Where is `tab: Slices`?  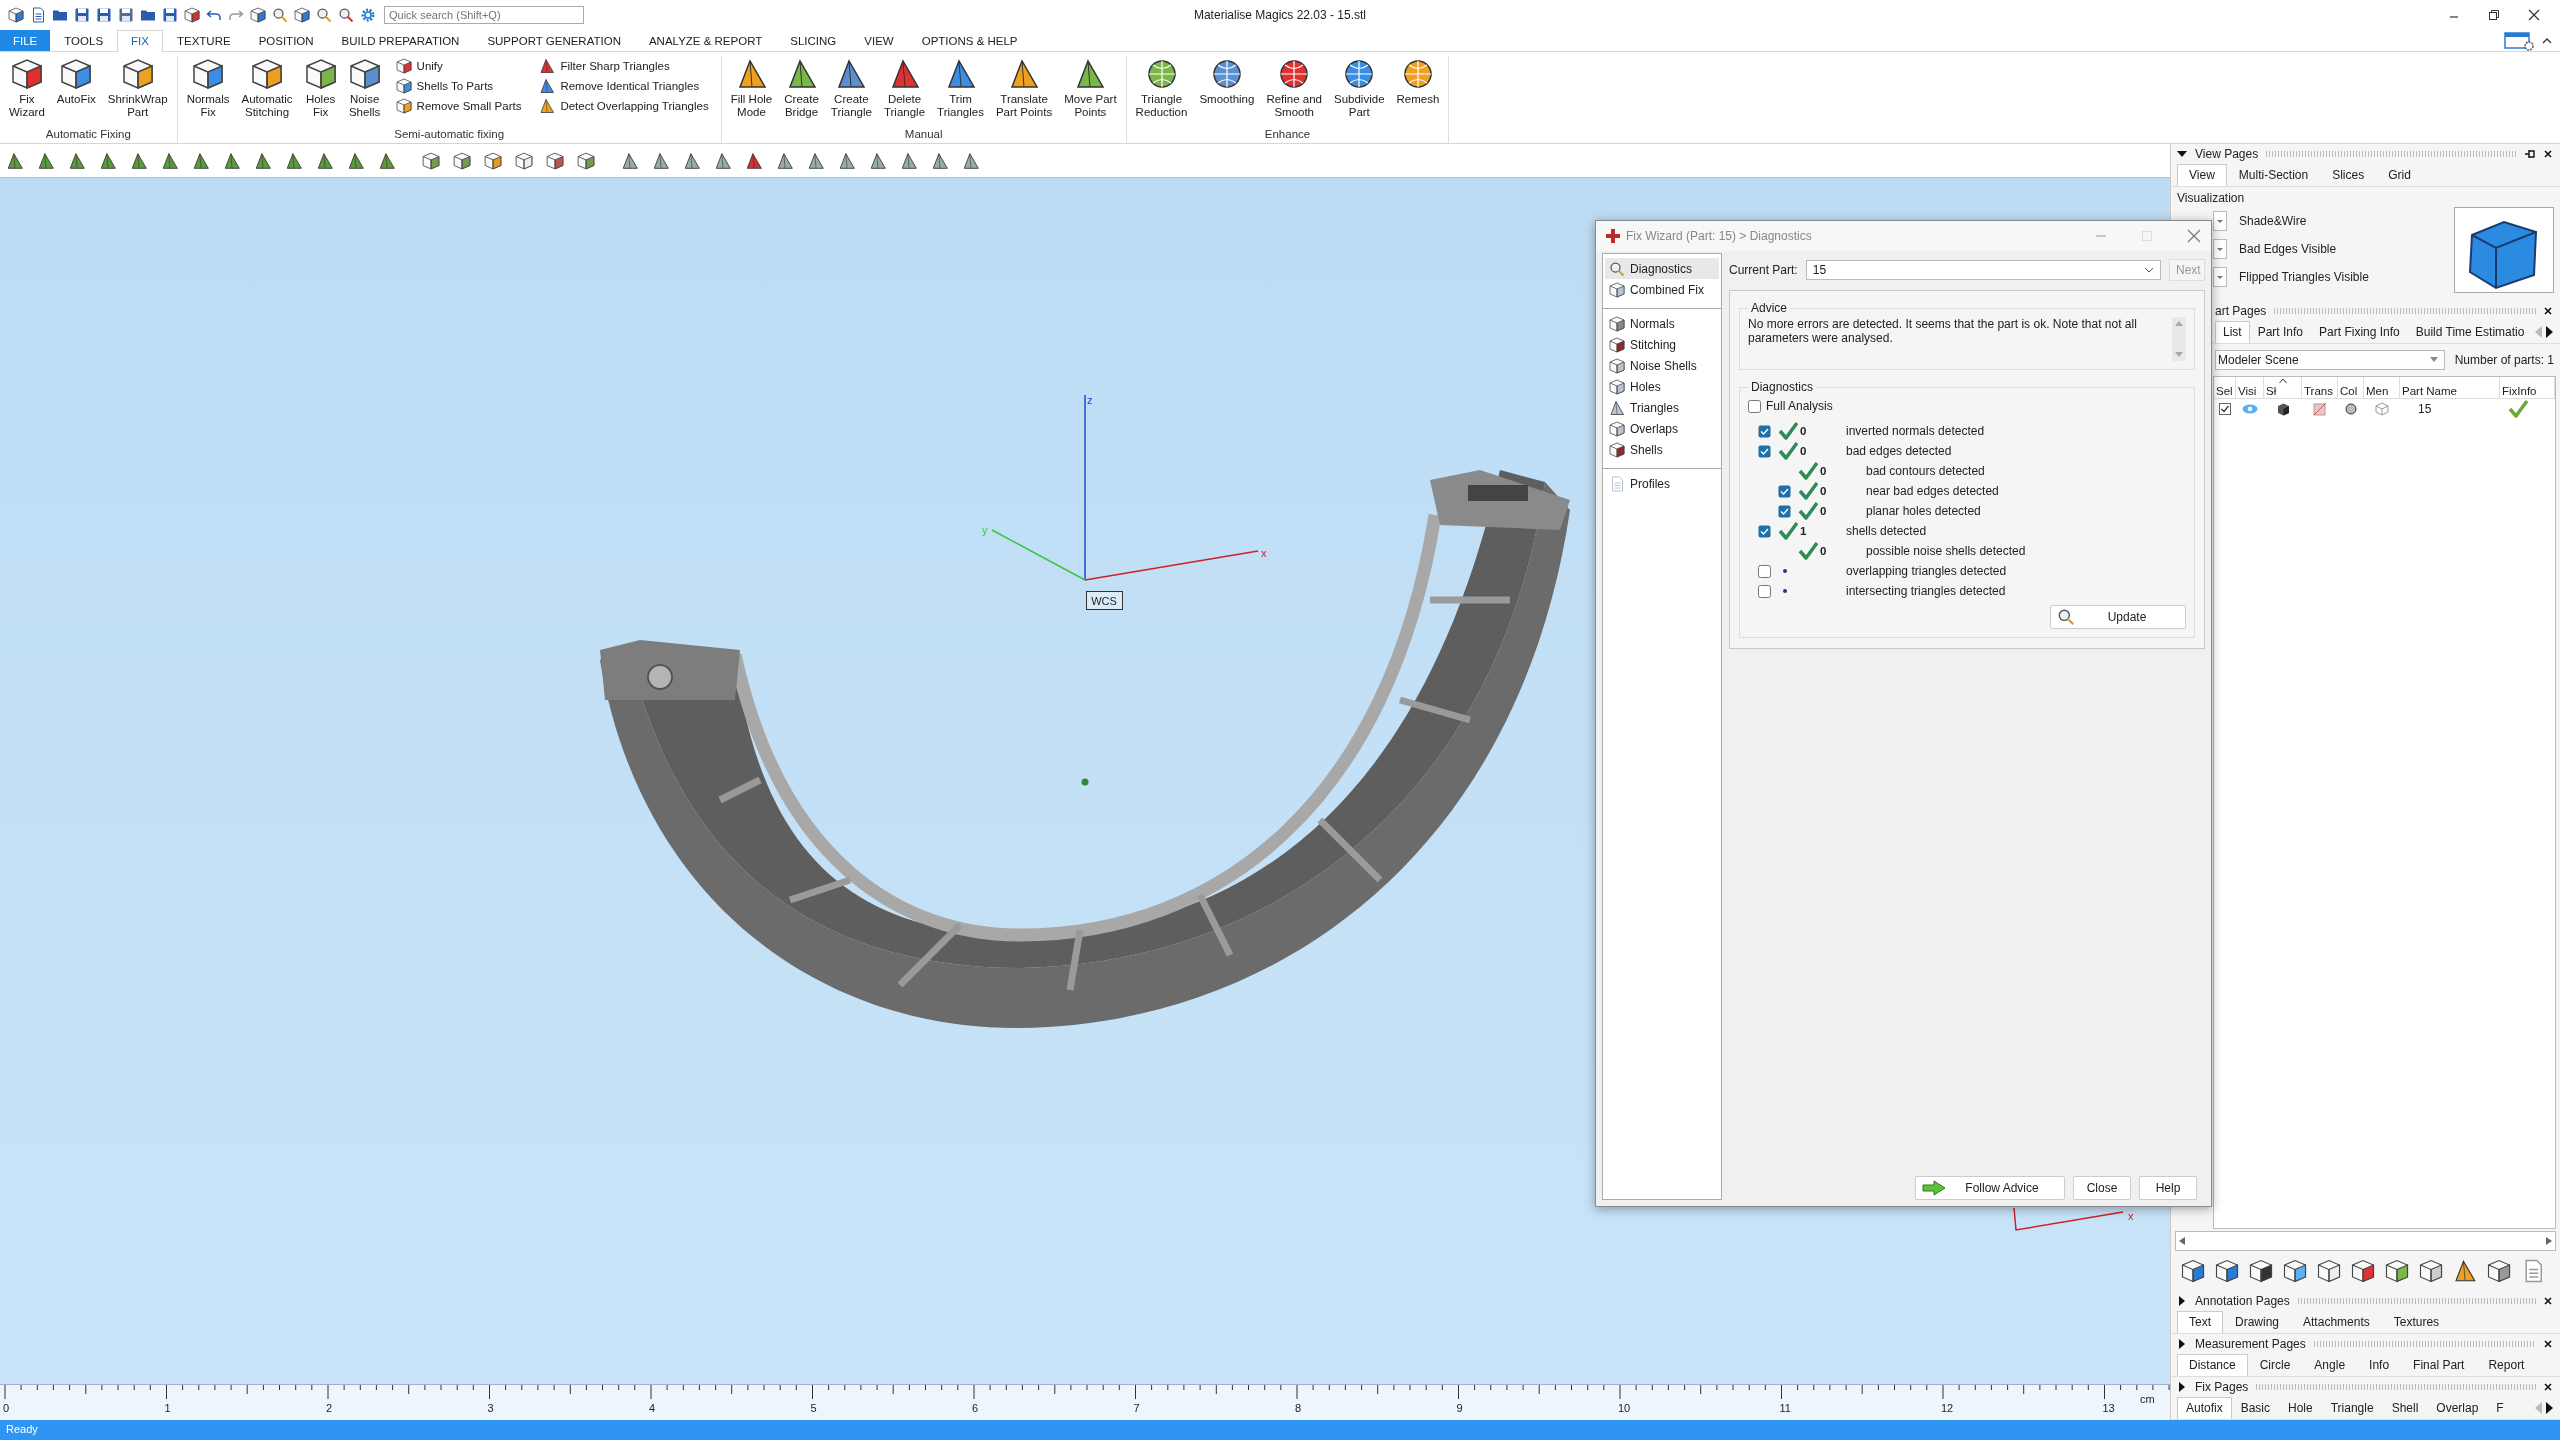
tab: Slices is located at coordinates (2348, 175).